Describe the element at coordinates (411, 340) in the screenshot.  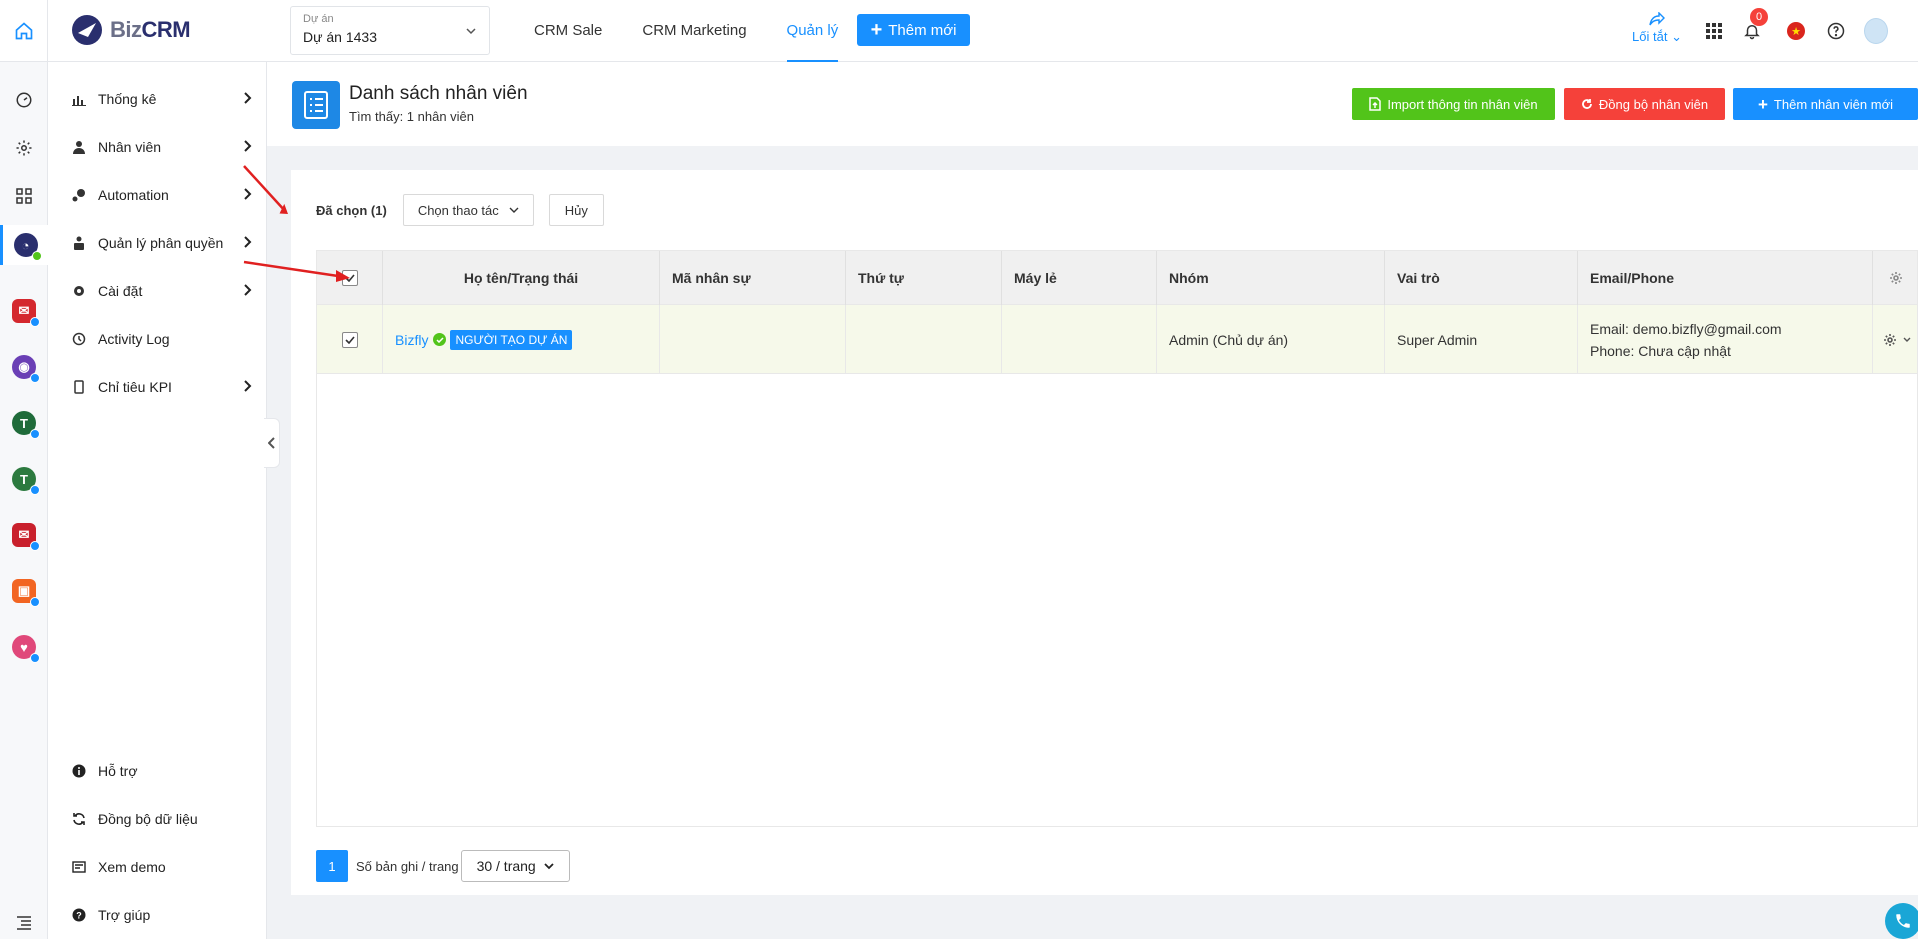
I see `employee-name-link: Bizfly` at that location.